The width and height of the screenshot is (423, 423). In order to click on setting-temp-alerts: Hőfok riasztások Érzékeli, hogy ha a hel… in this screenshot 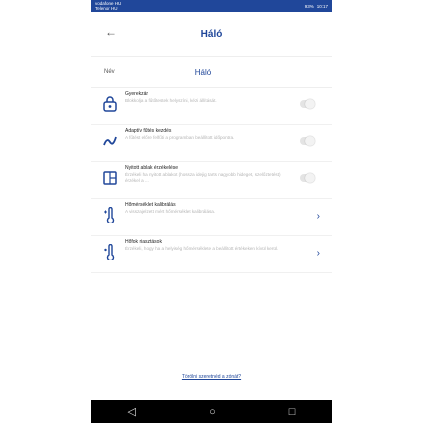, I will do `click(211, 254)`.